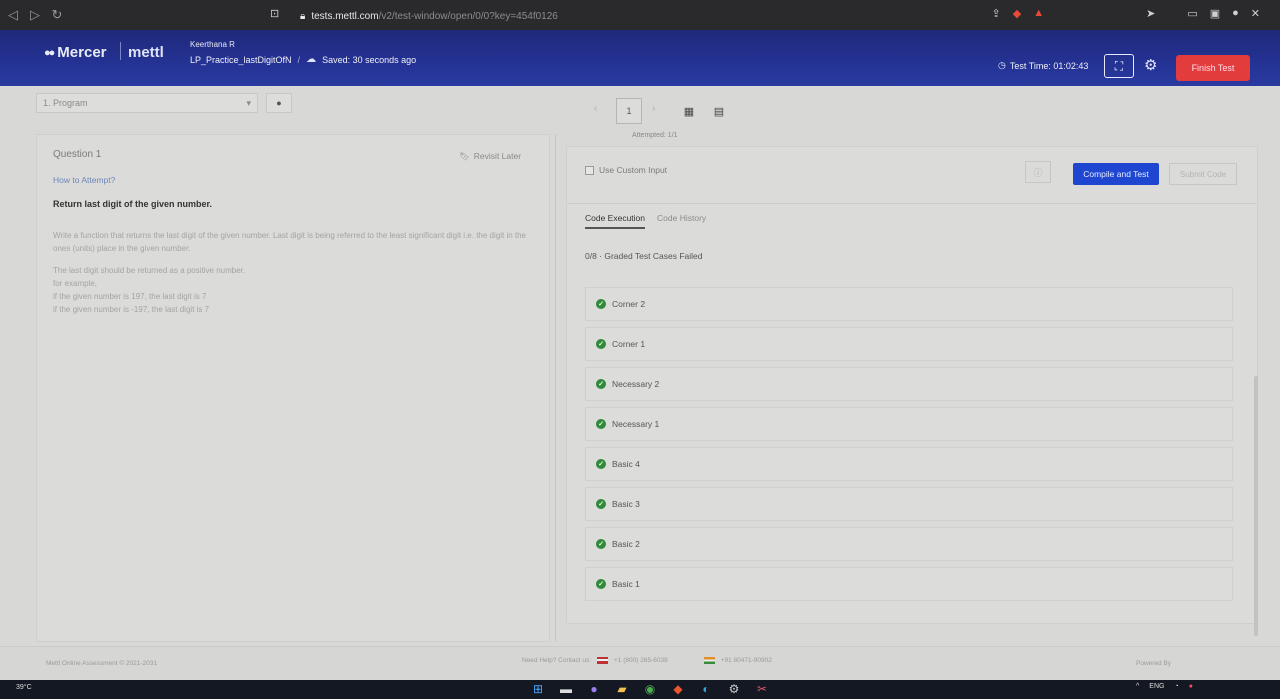 This screenshot has height=699, width=1280. I want to click on chevron-up-icon: ^, so click(1137, 686).